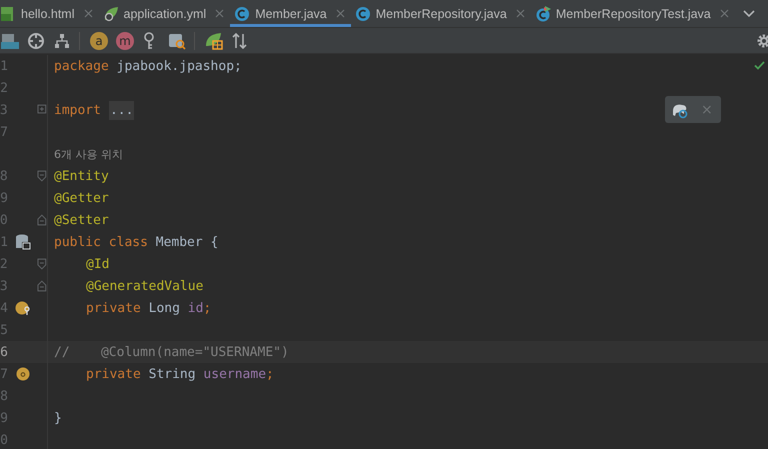 This screenshot has width=768, height=449. What do you see at coordinates (99, 41) in the screenshot?
I see `toolbar-filter-button: a` at bounding box center [99, 41].